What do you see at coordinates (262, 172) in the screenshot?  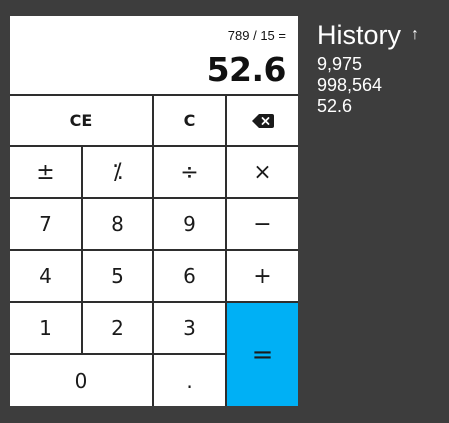 I see `multiply-button: ×` at bounding box center [262, 172].